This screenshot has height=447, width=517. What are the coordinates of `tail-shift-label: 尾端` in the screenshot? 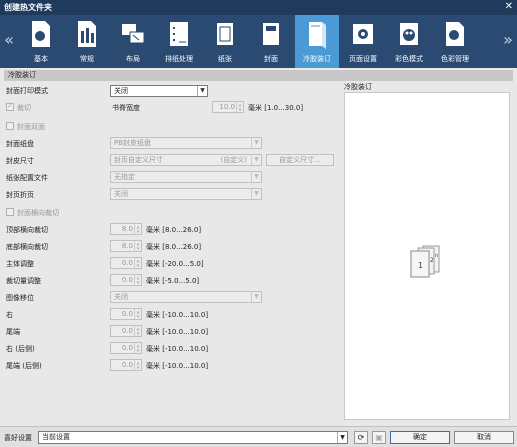 It's located at (13, 332).